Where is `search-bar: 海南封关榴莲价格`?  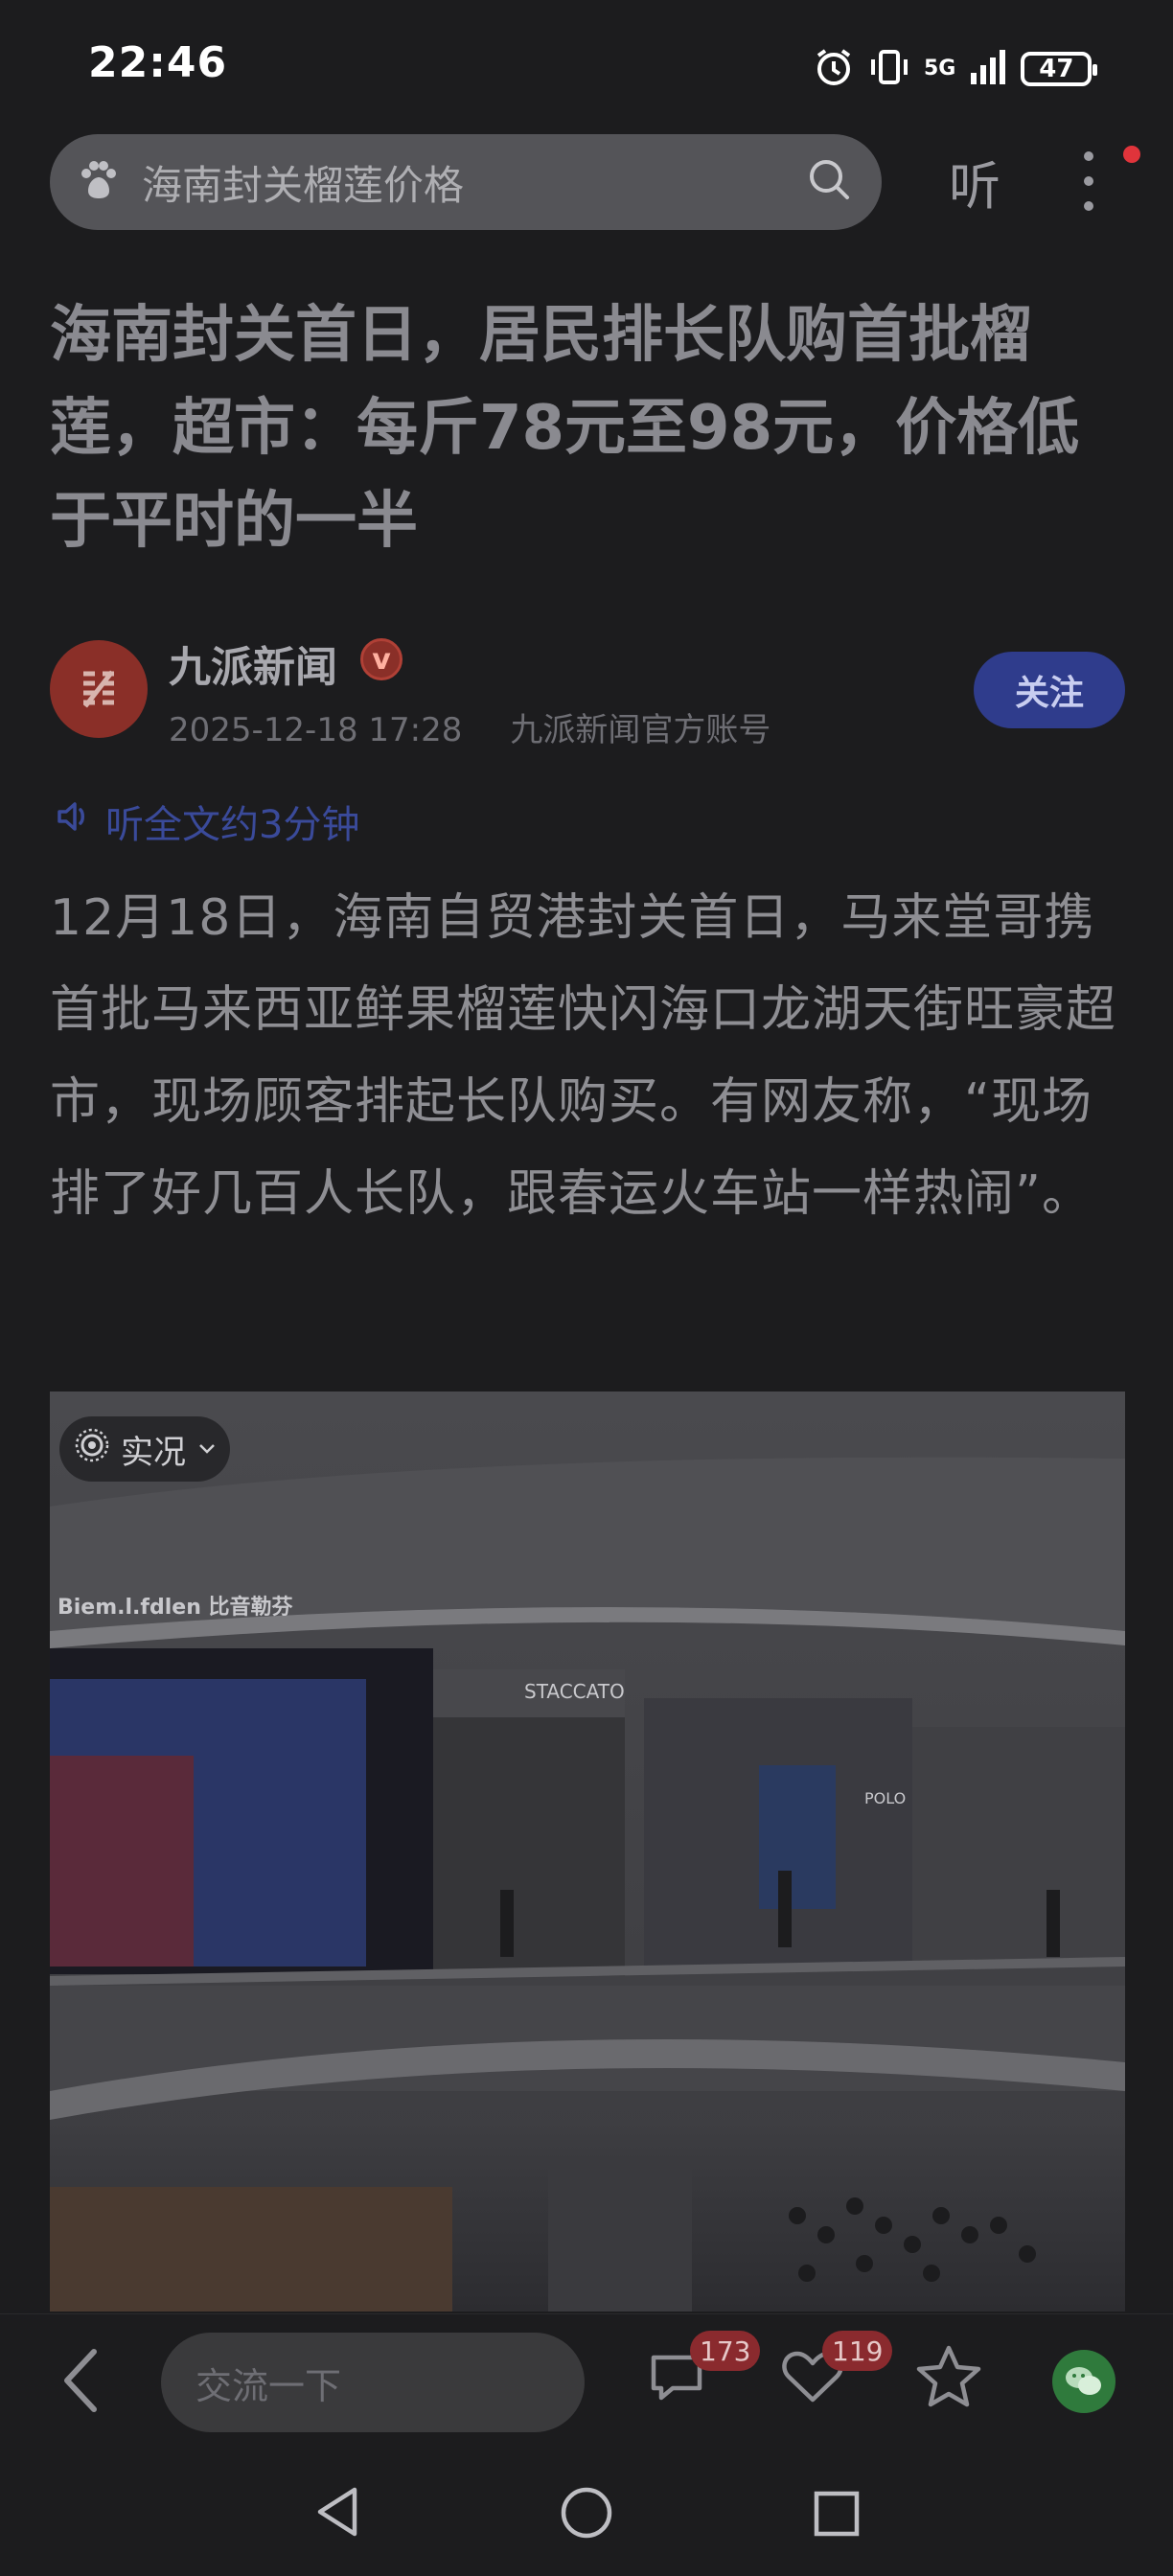 search-bar: 海南封关榴莲价格 is located at coordinates (466, 182).